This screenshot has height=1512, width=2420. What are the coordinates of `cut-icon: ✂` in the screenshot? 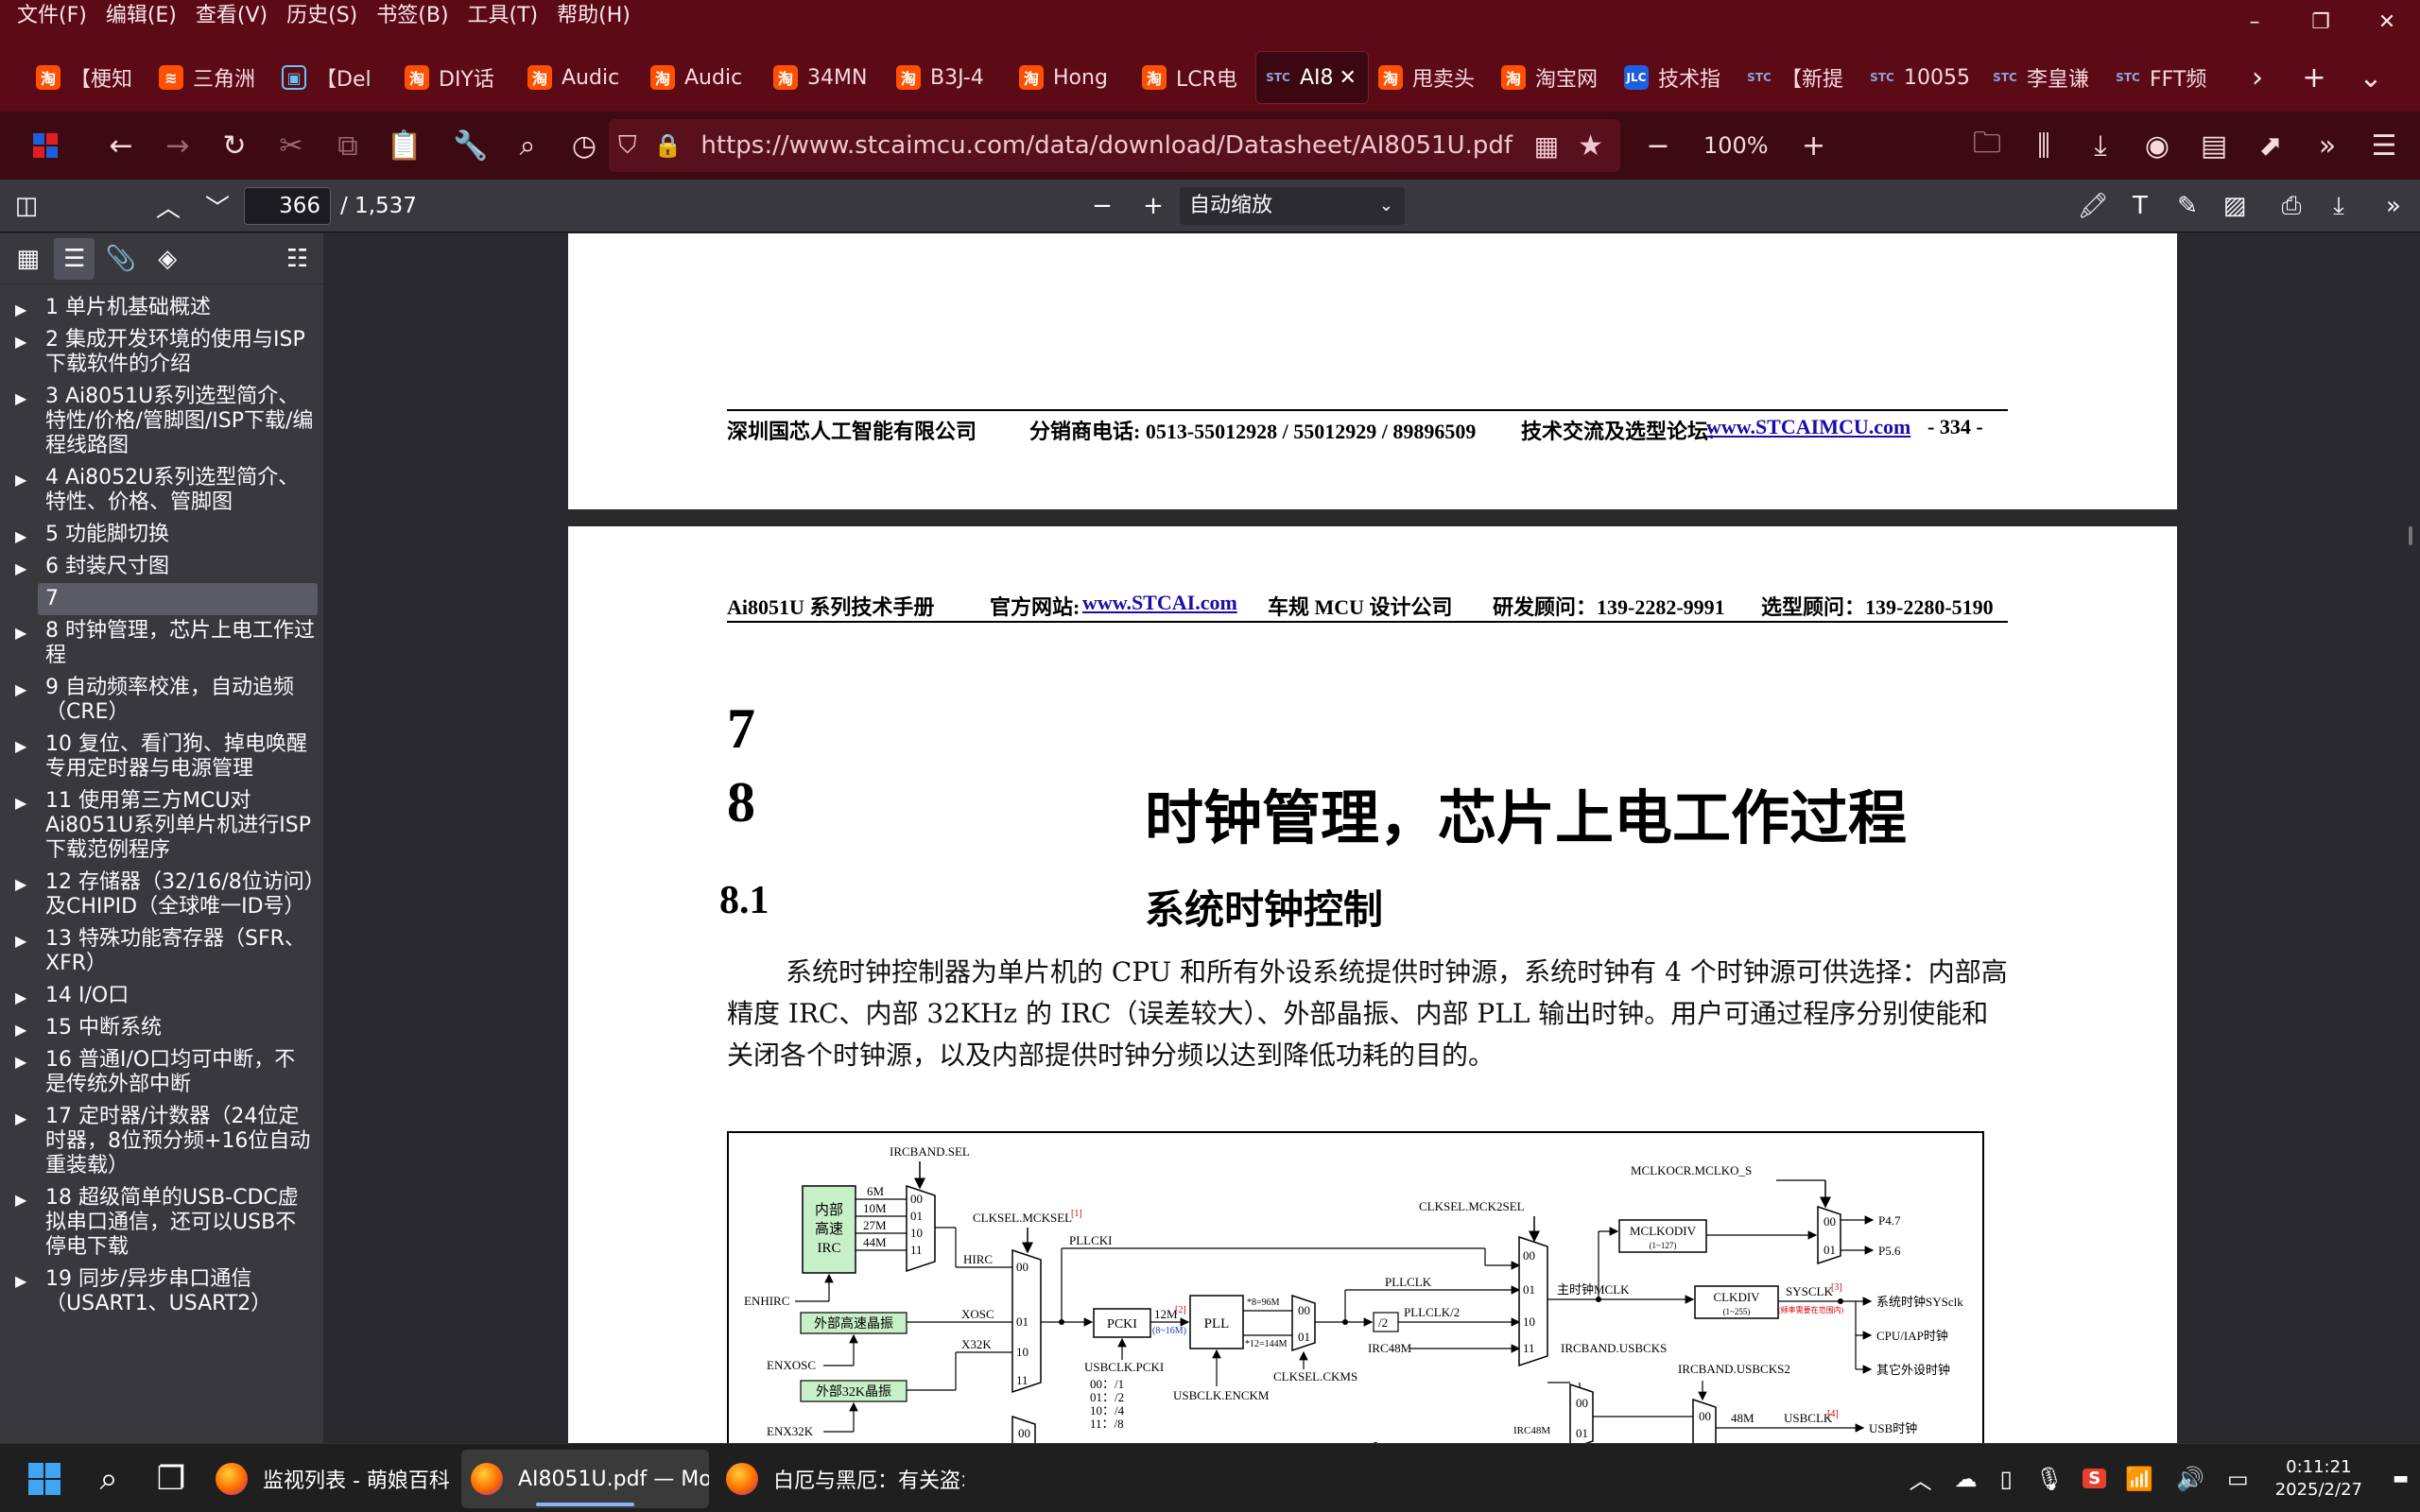 It's located at (291, 145).